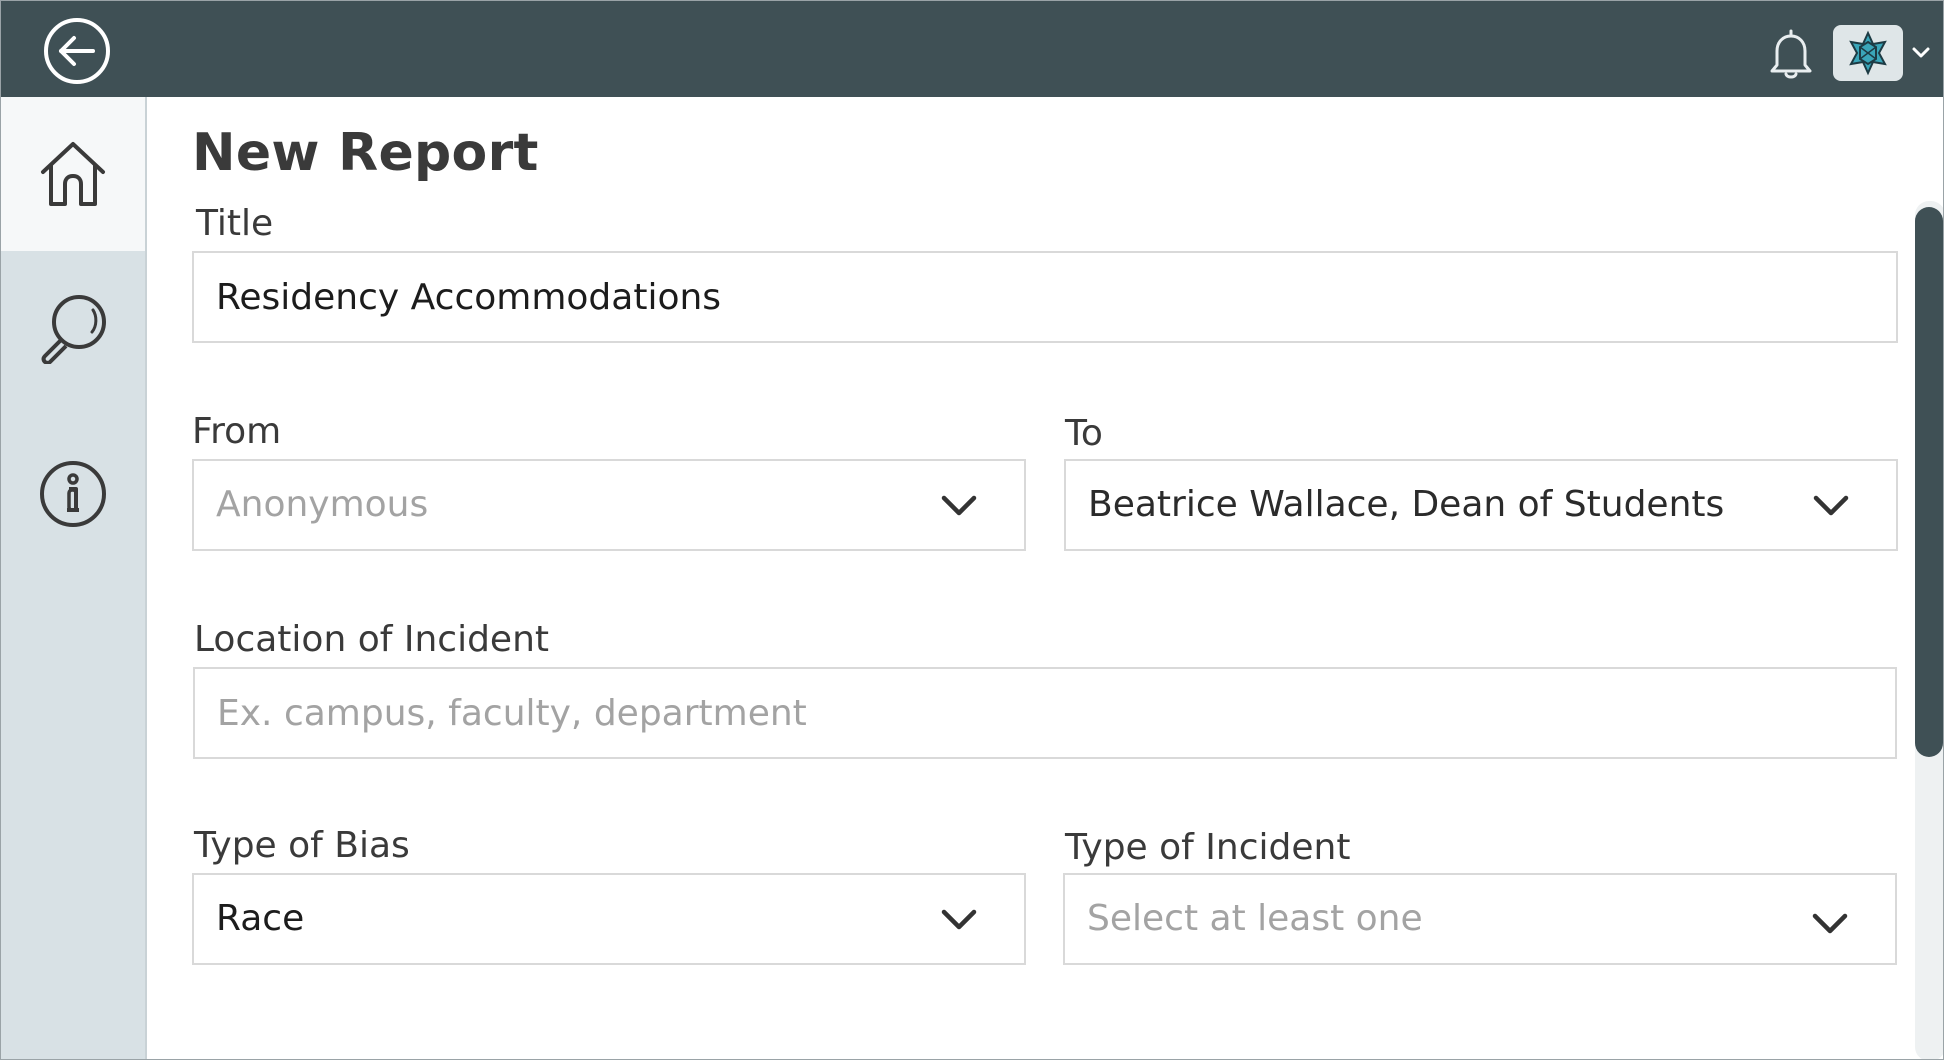 The height and width of the screenshot is (1062, 1946). I want to click on back-button, so click(77, 51).